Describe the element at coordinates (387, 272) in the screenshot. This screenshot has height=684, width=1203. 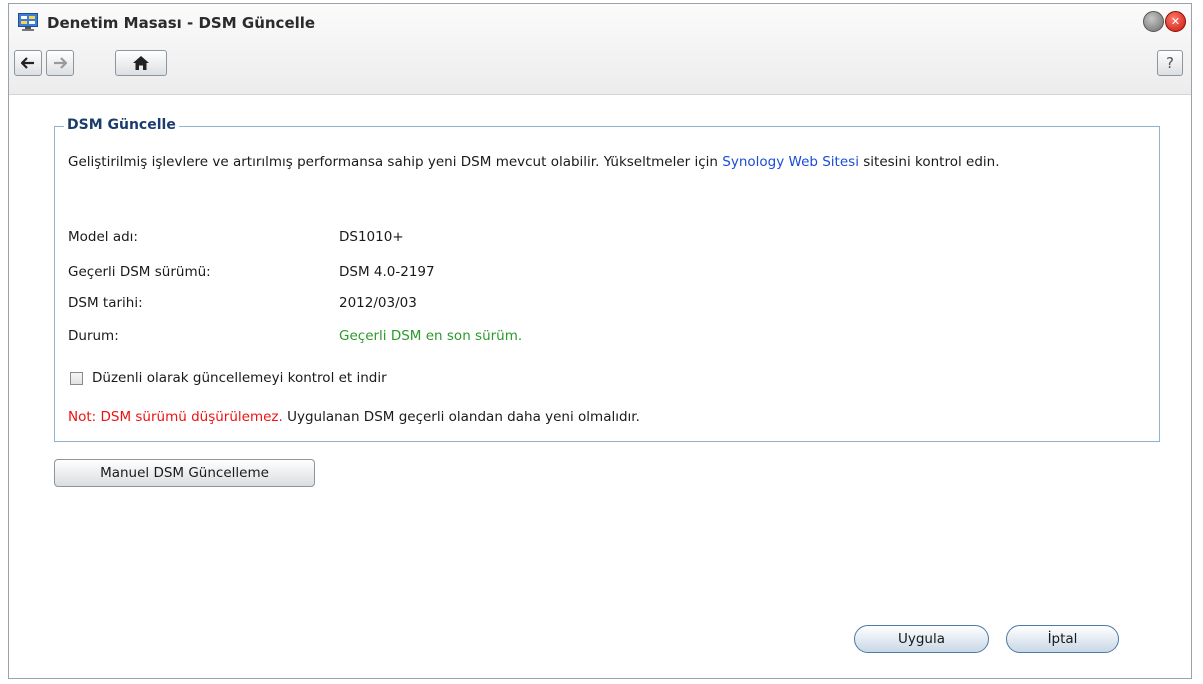
I see `current-version-value: DSM 4.0-2197` at that location.